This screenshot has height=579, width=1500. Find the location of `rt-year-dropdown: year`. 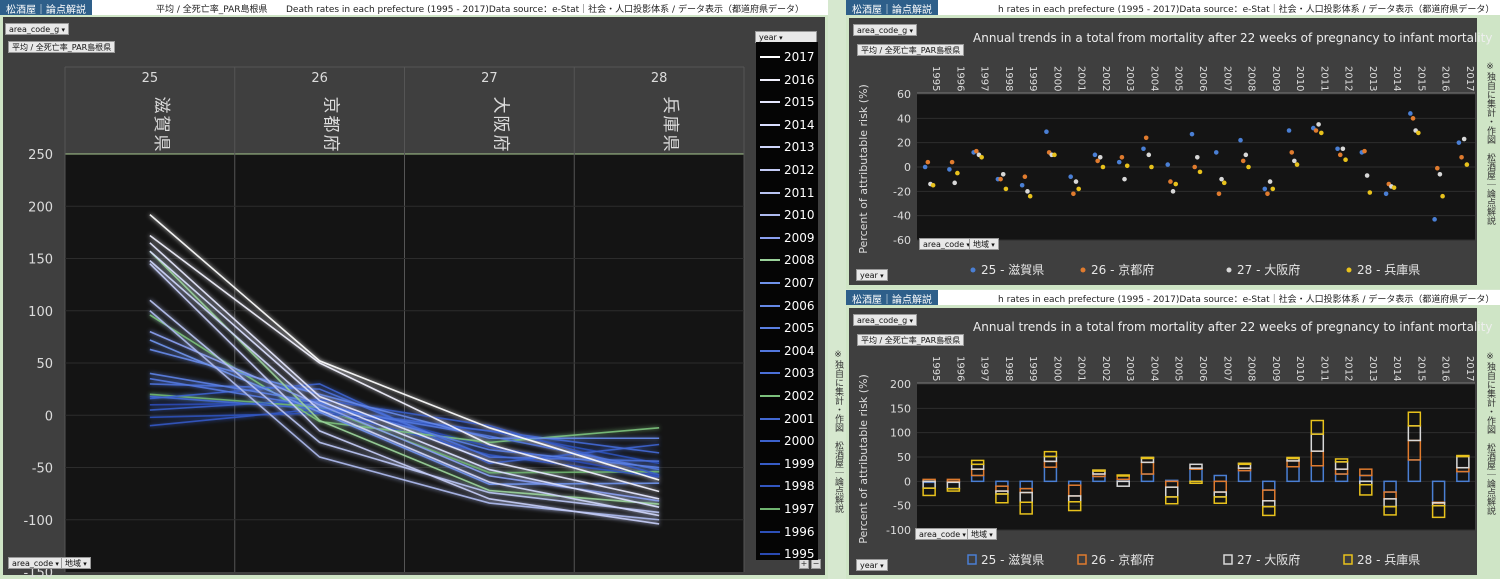

rt-year-dropdown: year is located at coordinates (872, 275).